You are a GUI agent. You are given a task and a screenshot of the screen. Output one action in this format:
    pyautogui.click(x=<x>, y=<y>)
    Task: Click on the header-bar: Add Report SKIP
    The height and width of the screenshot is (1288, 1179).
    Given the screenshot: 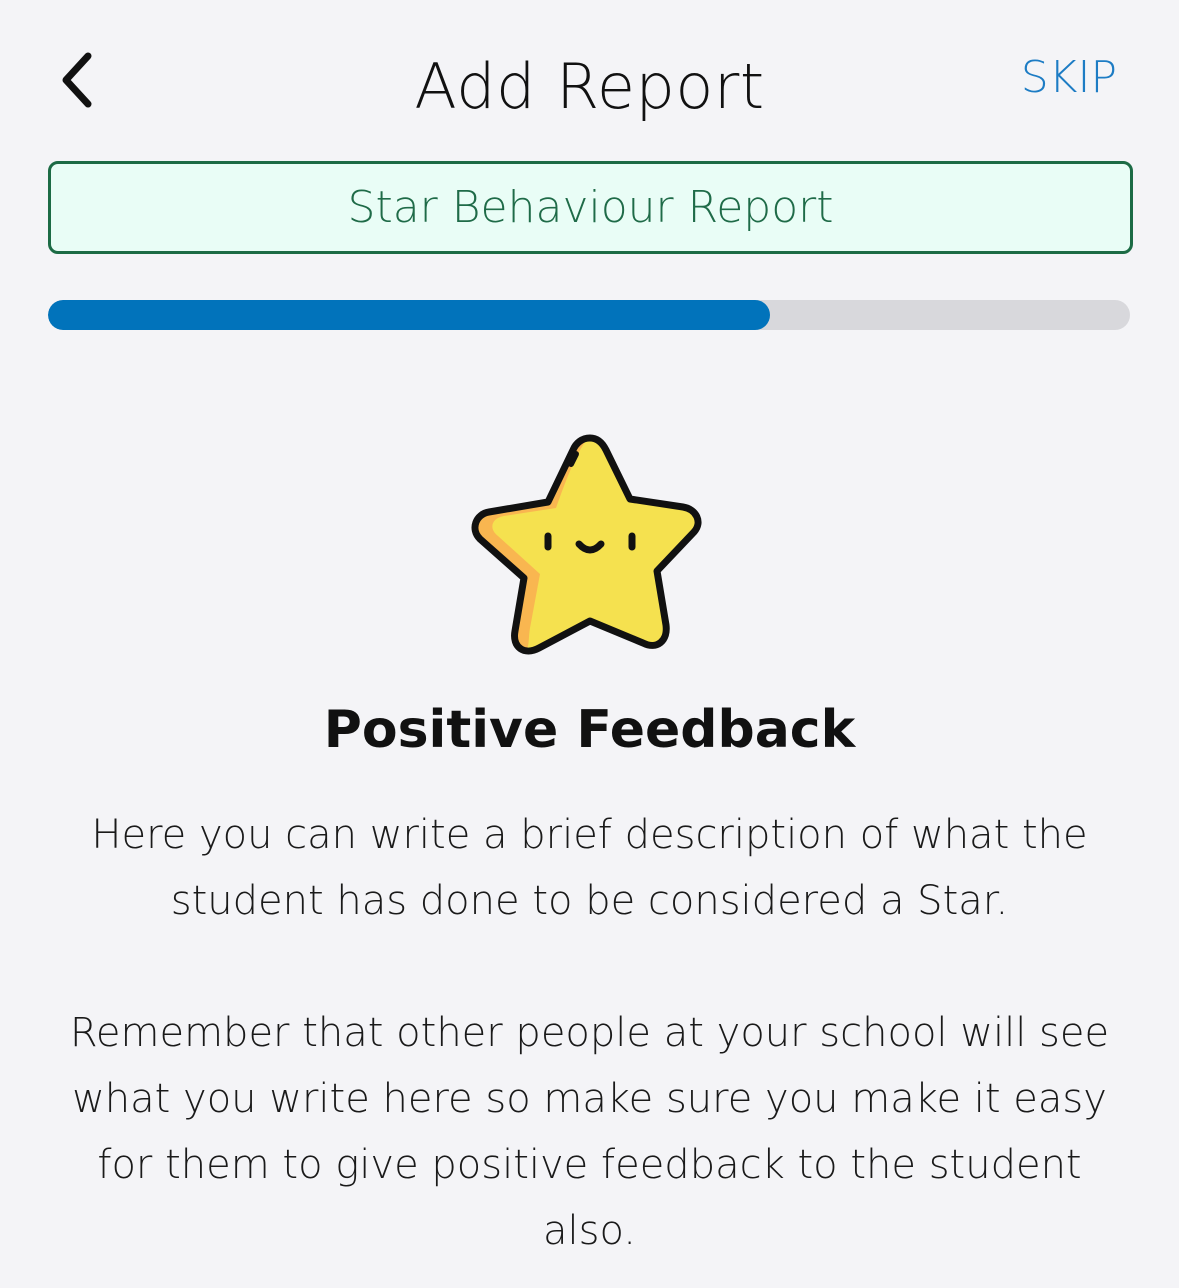 What is the action you would take?
    pyautogui.click(x=589, y=75)
    